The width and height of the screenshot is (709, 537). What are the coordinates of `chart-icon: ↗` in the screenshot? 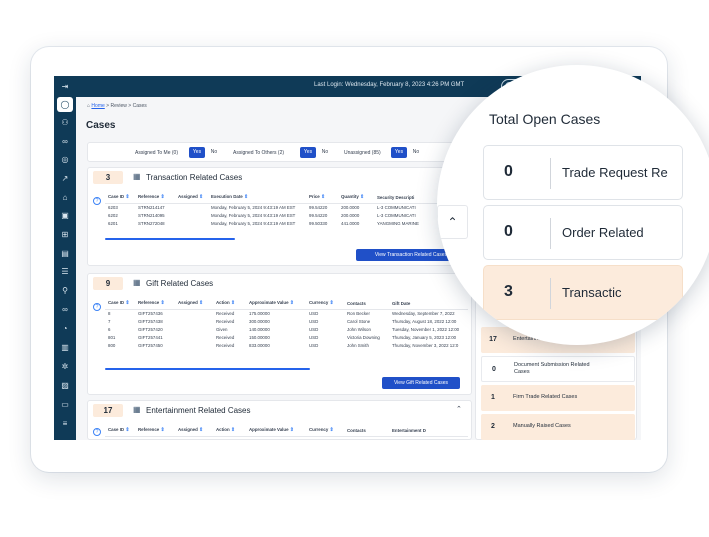 It's located at (65, 178).